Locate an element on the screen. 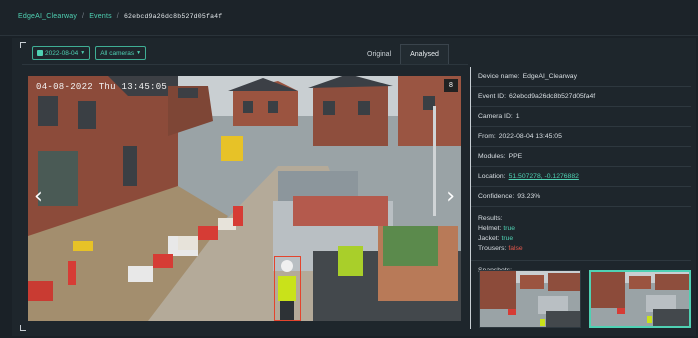  divider is located at coordinates (245, 64).